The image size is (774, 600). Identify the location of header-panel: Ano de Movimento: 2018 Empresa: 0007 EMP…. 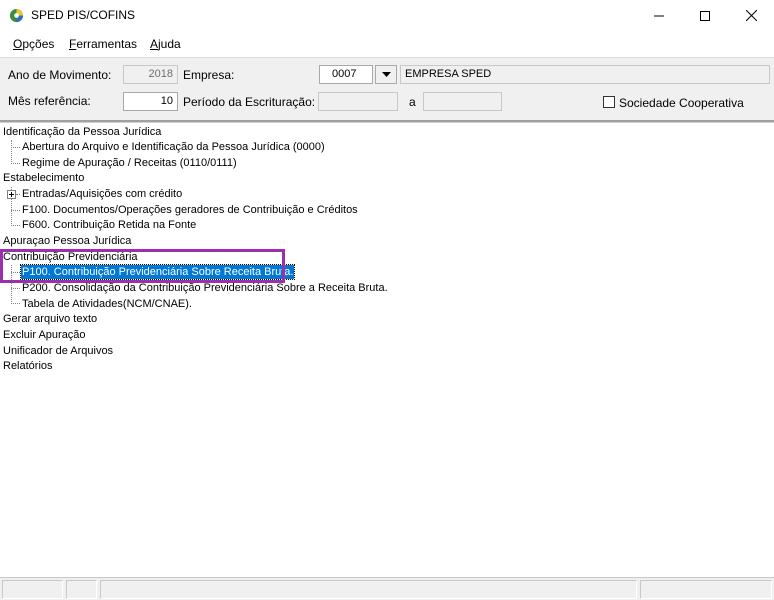
(387, 89).